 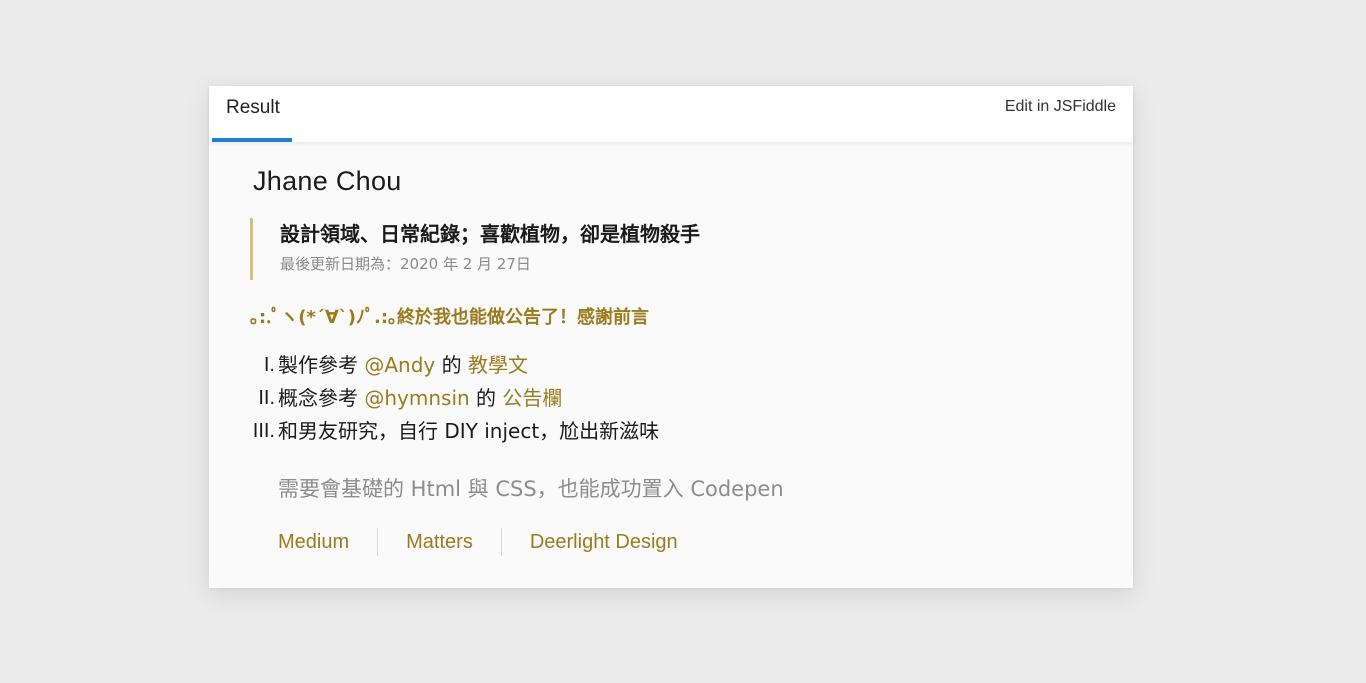 I want to click on list-number: III., so click(x=263, y=431).